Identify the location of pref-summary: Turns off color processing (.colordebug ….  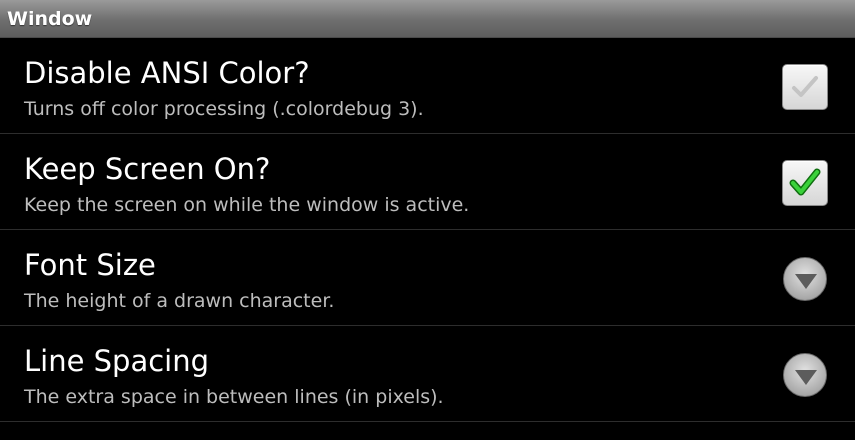
(224, 109).